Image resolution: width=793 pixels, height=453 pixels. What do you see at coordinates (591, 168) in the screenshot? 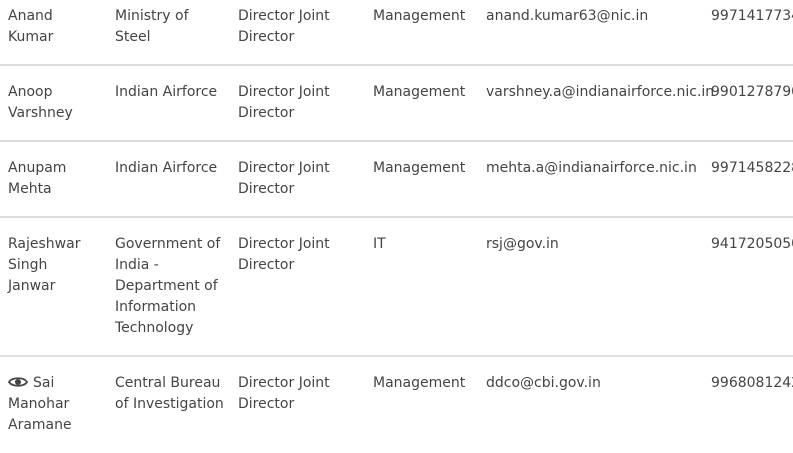
I see `email-cell: mehta.a@indianairforce.nic.in` at bounding box center [591, 168].